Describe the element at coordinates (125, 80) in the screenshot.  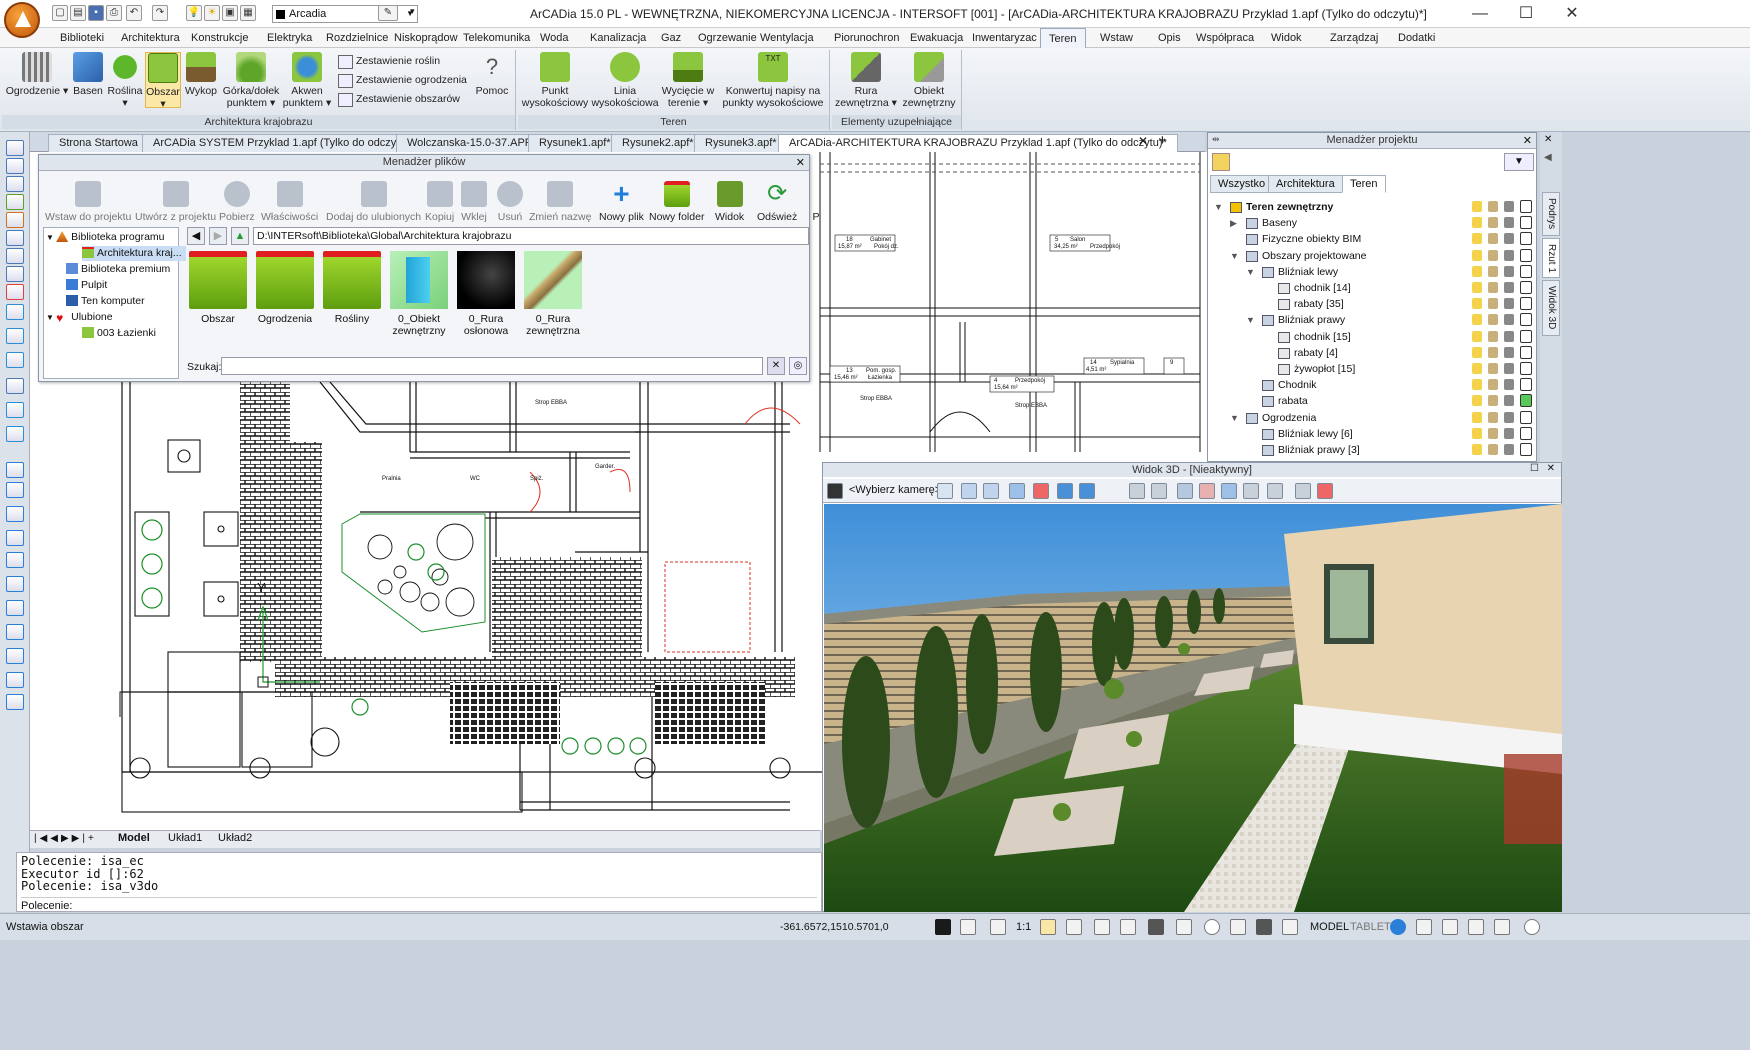
I see `plant-button: Roślina ▾` at that location.